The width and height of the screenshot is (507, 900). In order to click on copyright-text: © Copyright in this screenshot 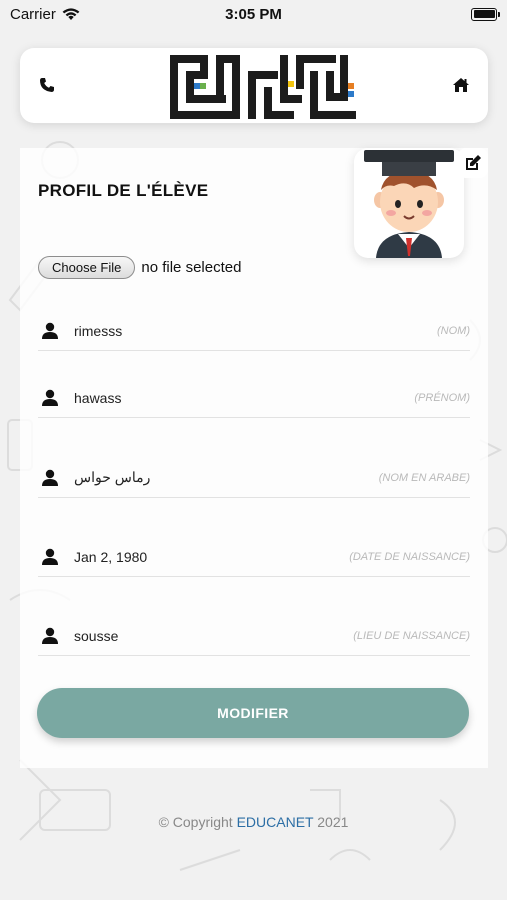, I will do `click(195, 822)`.